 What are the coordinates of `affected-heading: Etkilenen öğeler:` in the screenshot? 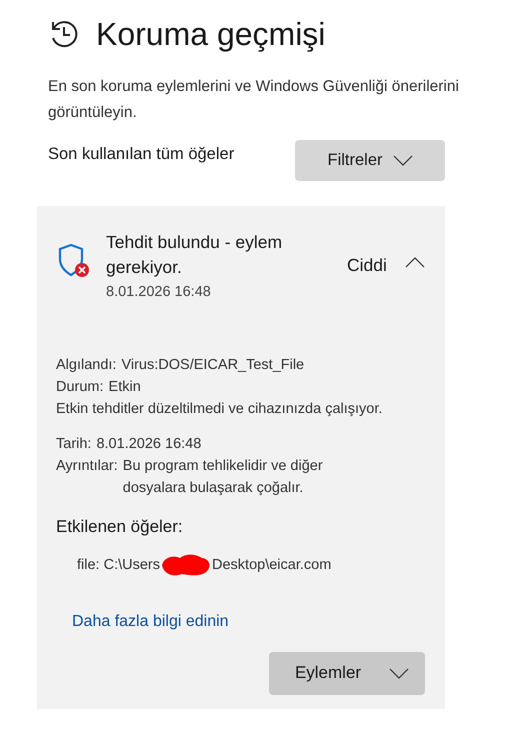 It's located at (120, 527).